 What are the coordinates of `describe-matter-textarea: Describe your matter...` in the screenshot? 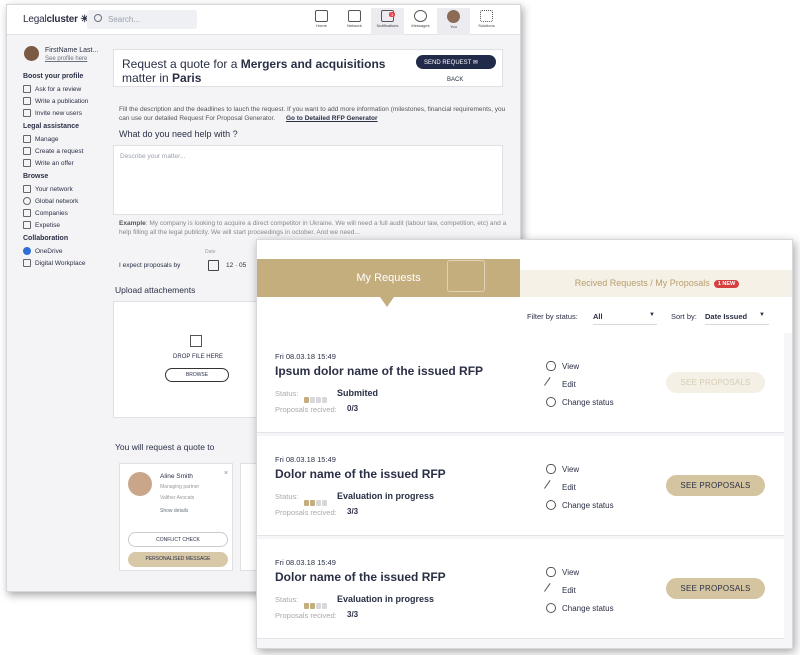 It's located at (308, 180).